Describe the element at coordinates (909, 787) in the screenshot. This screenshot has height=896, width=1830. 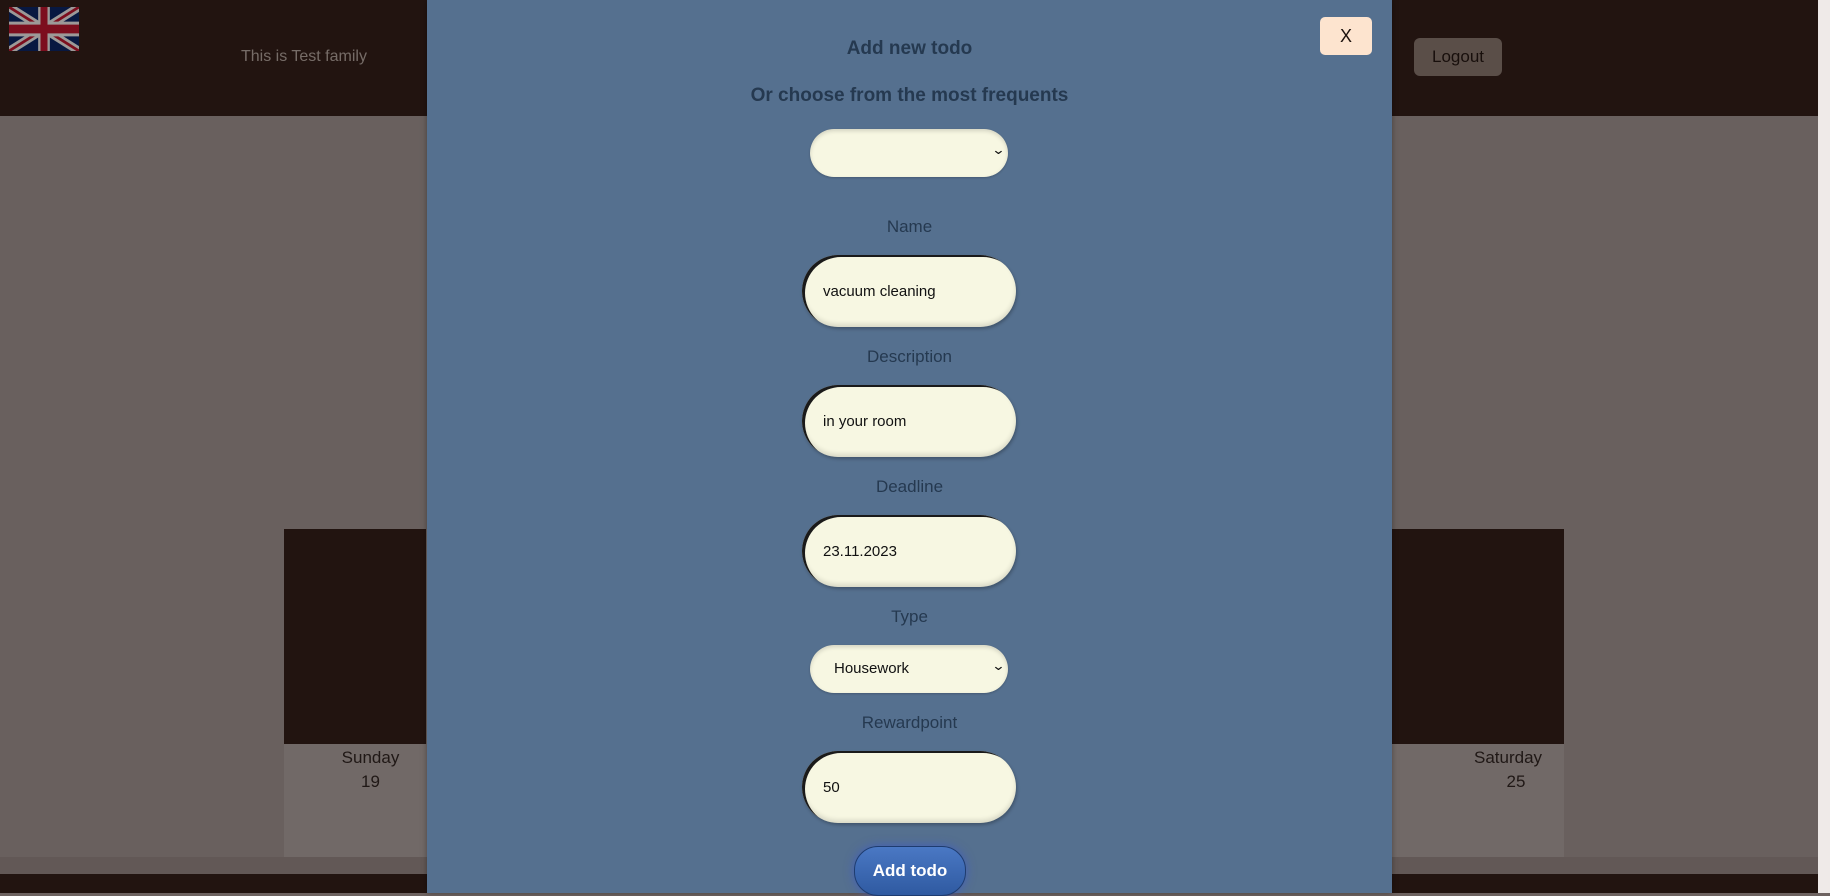
I see `rewardpoint-field: 50` at that location.